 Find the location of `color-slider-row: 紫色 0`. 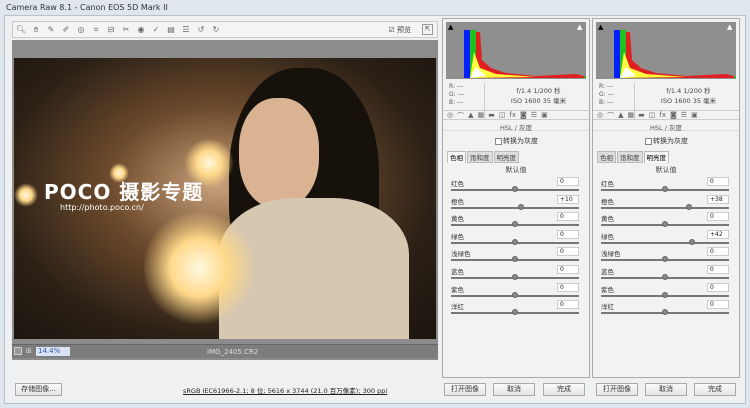

color-slider-row: 紫色 0 is located at coordinates (515, 291).